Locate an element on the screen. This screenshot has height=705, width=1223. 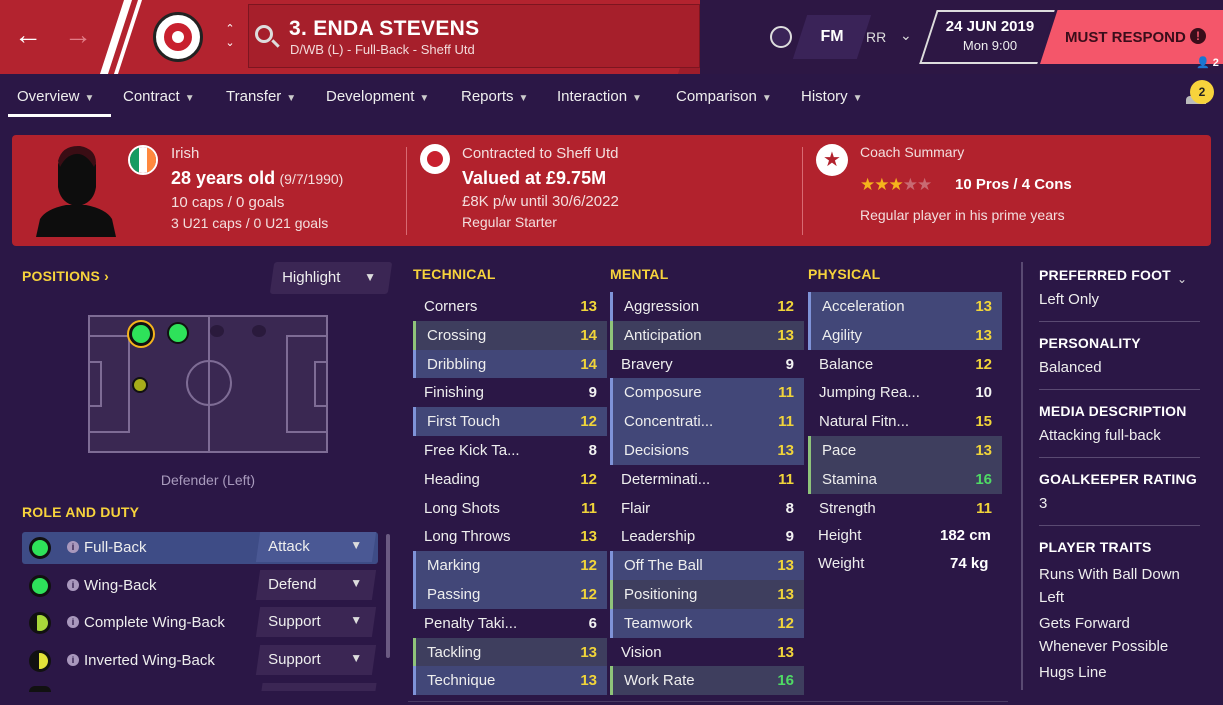
fm-logo: FM is located at coordinates (832, 36).